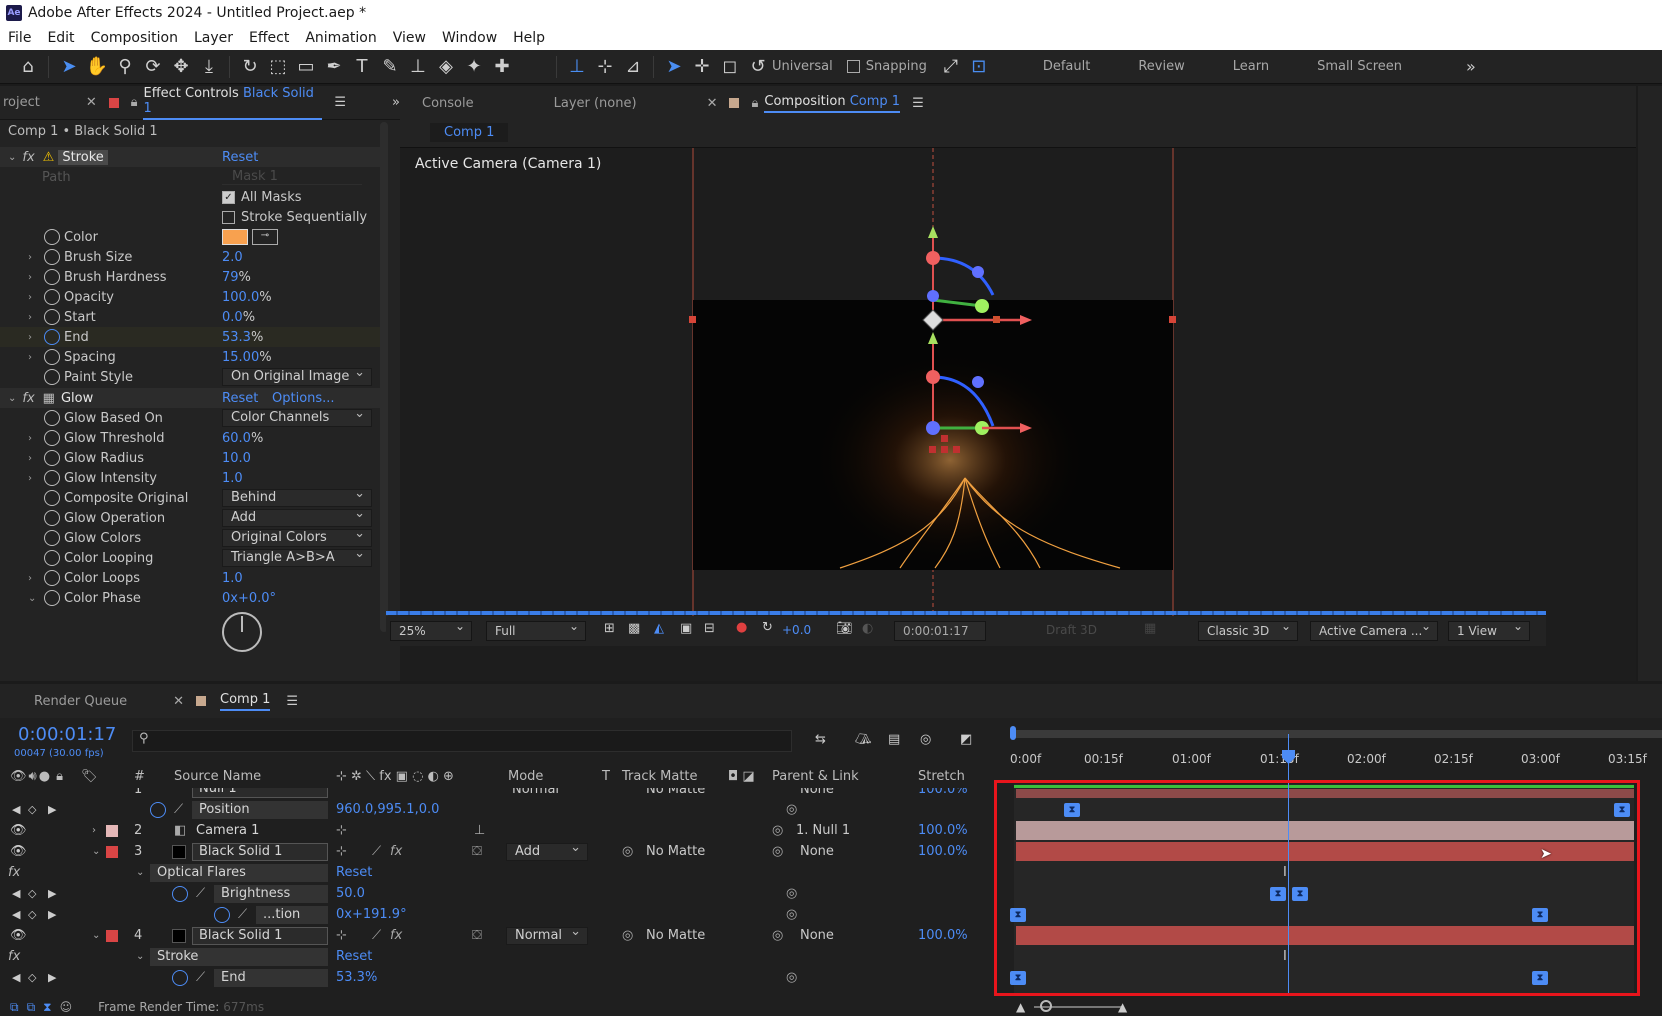 This screenshot has width=1662, height=1016. I want to click on source-name-column: Source Name, so click(217, 776).